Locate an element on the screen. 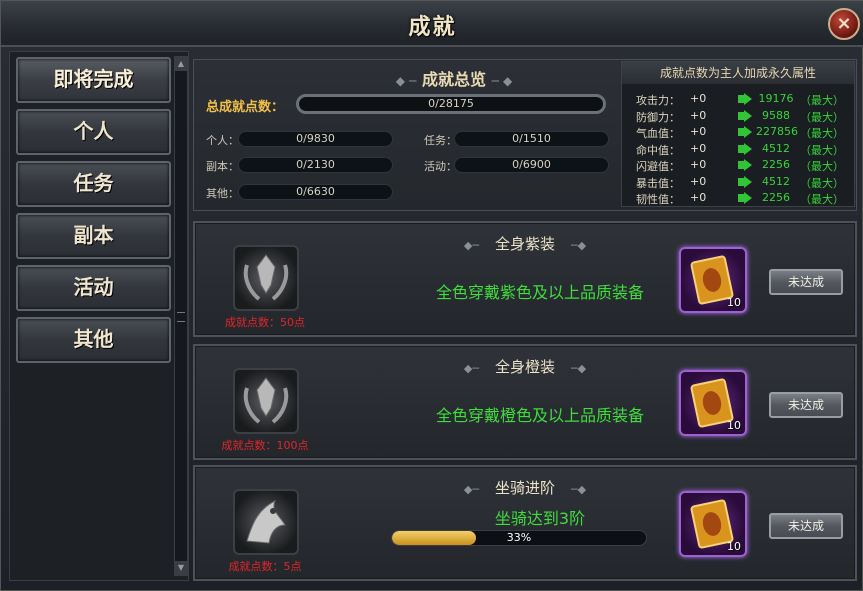 The image size is (863, 591). achievement-points: 成就点数：50点 is located at coordinates (265, 322).